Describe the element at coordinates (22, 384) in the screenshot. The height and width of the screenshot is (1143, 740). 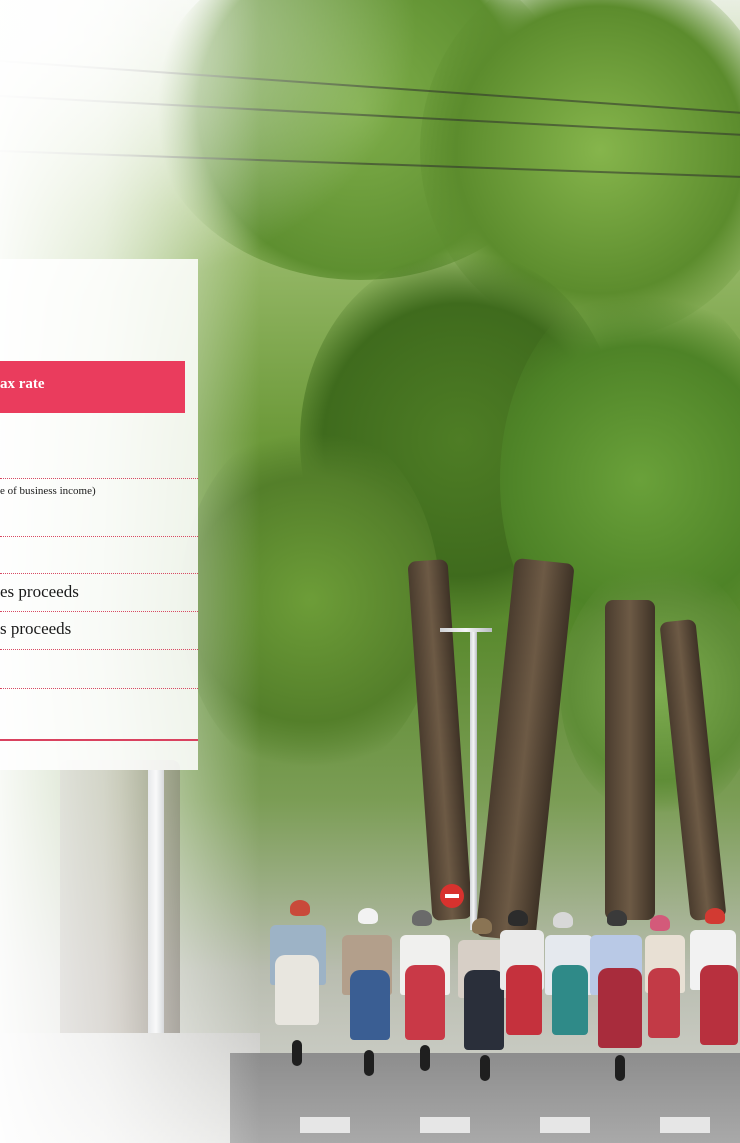
I see `tax-rate-header-label: ax rate` at that location.